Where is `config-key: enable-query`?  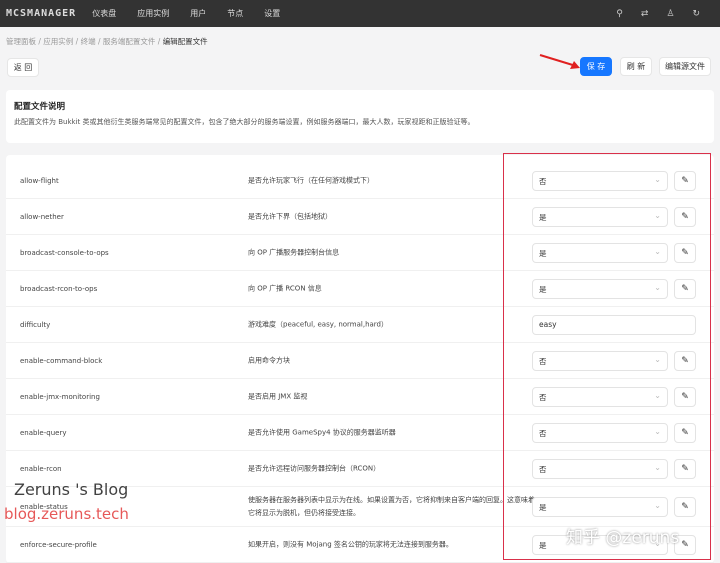 config-key: enable-query is located at coordinates (43, 432).